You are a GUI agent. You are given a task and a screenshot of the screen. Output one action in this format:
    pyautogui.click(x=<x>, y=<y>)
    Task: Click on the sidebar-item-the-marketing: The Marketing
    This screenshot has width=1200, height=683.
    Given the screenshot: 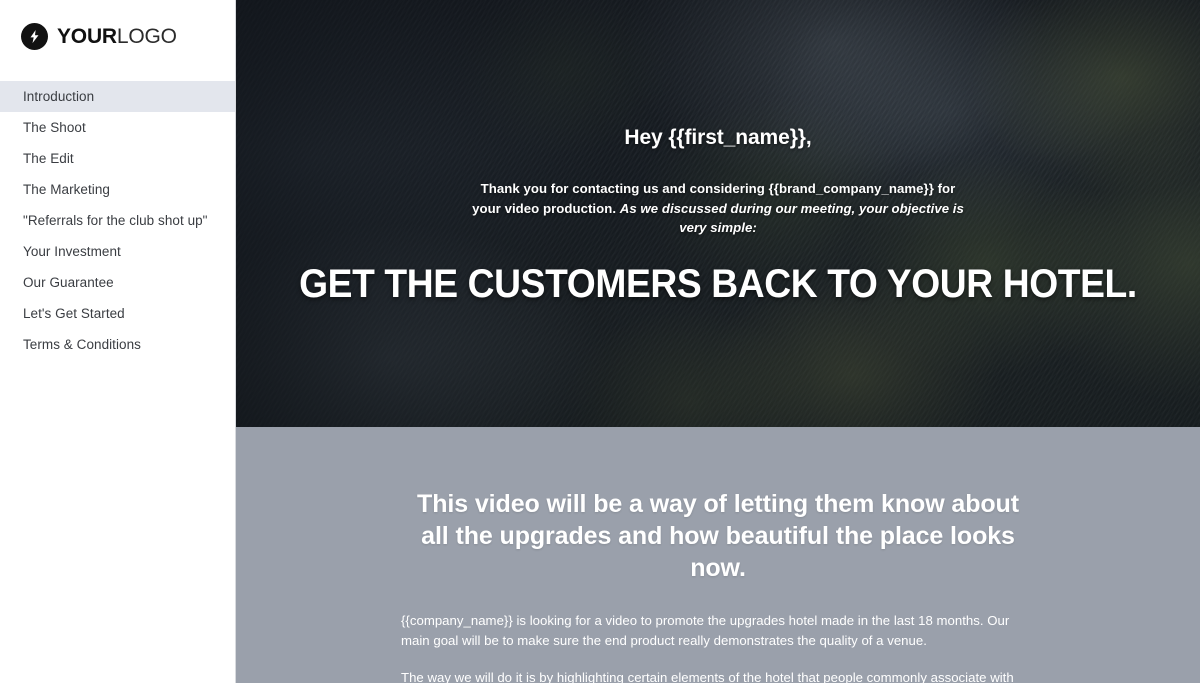 What is the action you would take?
    pyautogui.click(x=117, y=189)
    